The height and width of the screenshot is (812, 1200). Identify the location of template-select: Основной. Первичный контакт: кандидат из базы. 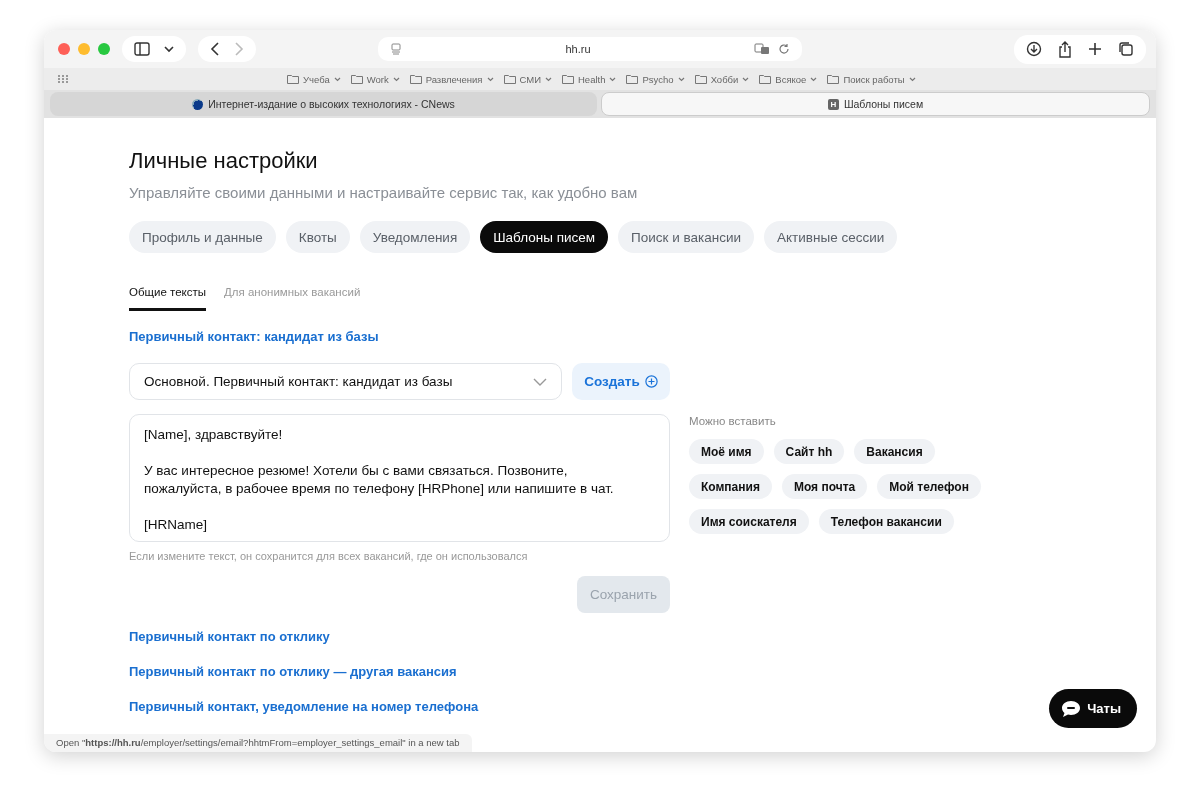
(345, 381).